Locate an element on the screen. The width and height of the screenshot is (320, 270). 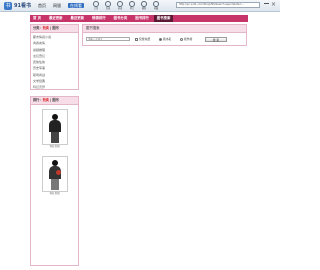
nav-home: 首页 is located at coordinates (42, 5).